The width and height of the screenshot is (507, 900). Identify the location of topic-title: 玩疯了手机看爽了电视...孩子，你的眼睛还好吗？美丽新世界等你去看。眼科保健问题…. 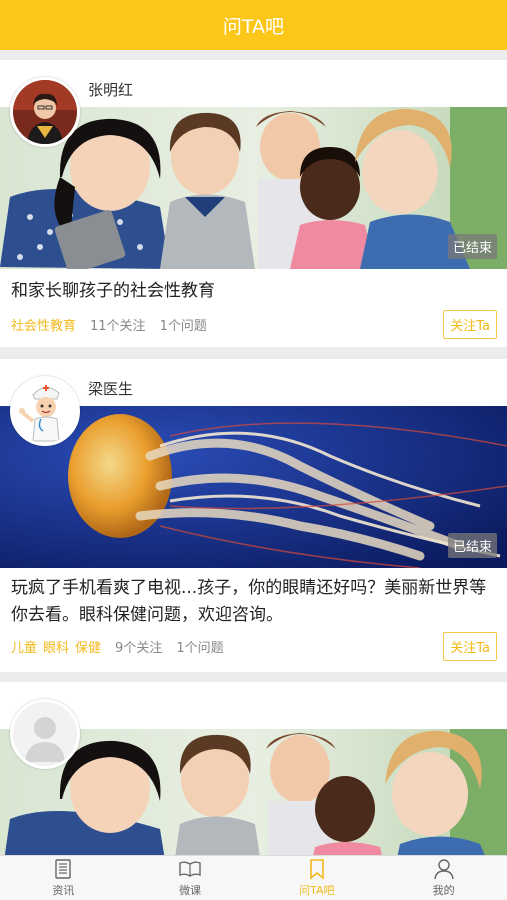
(254, 602).